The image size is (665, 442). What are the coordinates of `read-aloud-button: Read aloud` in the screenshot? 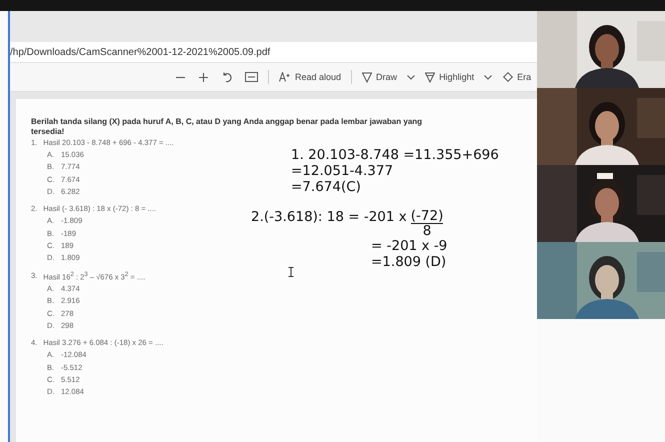 It's located at (310, 77).